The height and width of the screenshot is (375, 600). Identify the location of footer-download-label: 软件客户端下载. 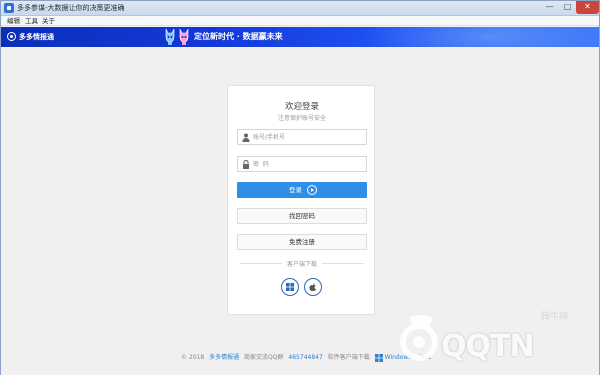
(348, 357).